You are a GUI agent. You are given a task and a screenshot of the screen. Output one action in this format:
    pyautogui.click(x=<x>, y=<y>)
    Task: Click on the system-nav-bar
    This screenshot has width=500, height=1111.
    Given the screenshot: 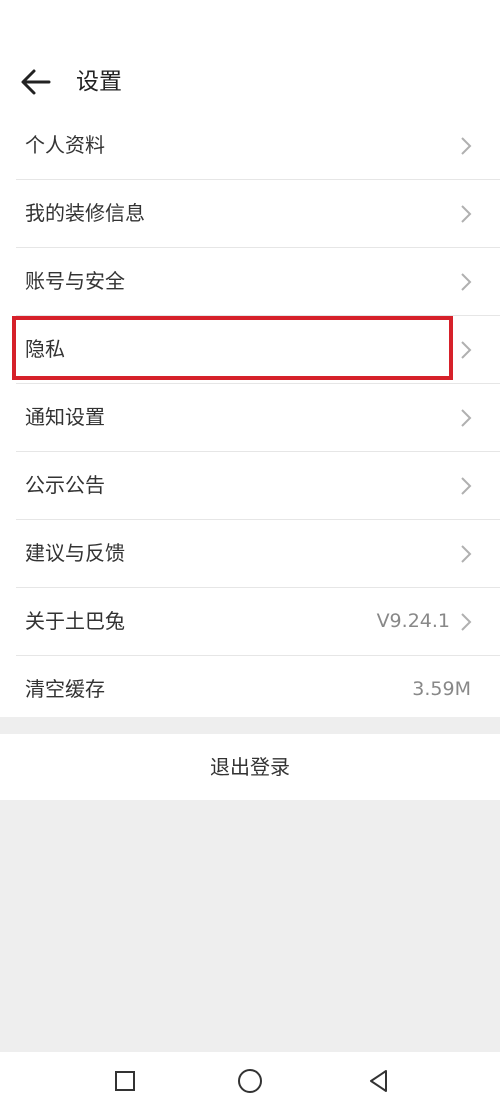 What is the action you would take?
    pyautogui.click(x=250, y=1081)
    